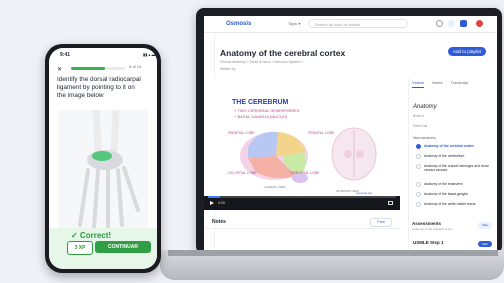 Image resolution: width=504 pixels, height=283 pixels. I want to click on tab-notes: Notes, so click(437, 84).